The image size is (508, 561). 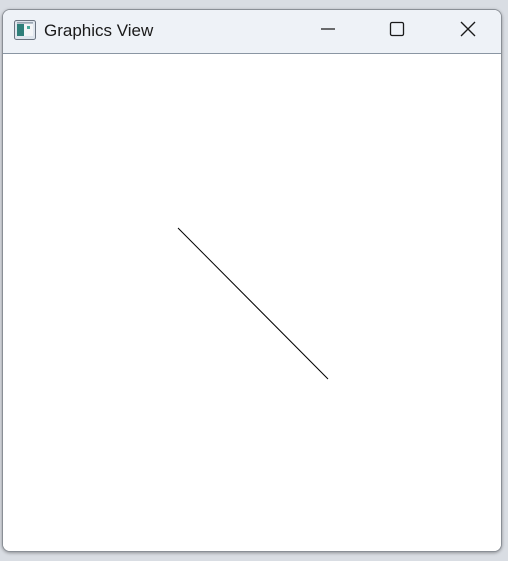 I want to click on app-window-icon, so click(x=25, y=30).